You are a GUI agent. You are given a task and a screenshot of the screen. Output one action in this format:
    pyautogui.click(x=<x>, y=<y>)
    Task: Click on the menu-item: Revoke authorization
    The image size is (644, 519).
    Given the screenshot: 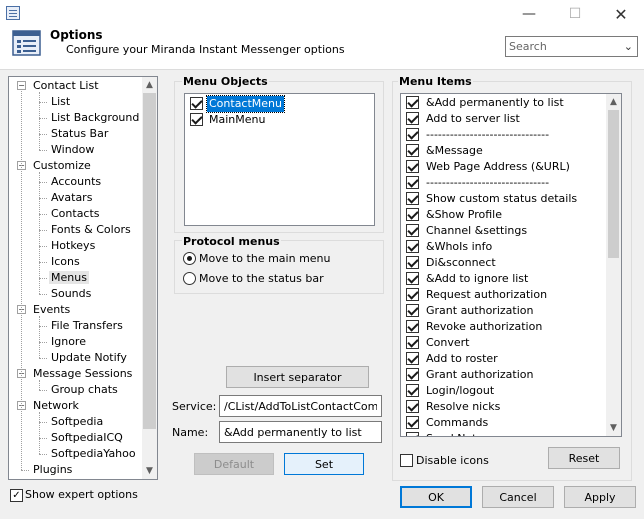 What is the action you would take?
    pyautogui.click(x=484, y=327)
    